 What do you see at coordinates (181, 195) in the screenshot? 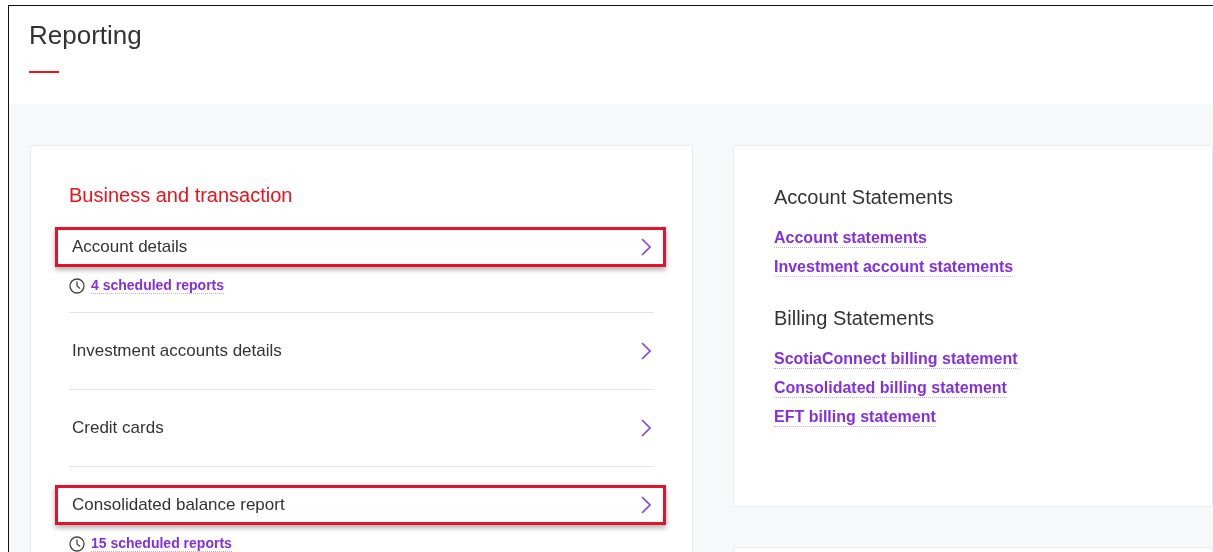
I see `card-heading: Business and transaction` at bounding box center [181, 195].